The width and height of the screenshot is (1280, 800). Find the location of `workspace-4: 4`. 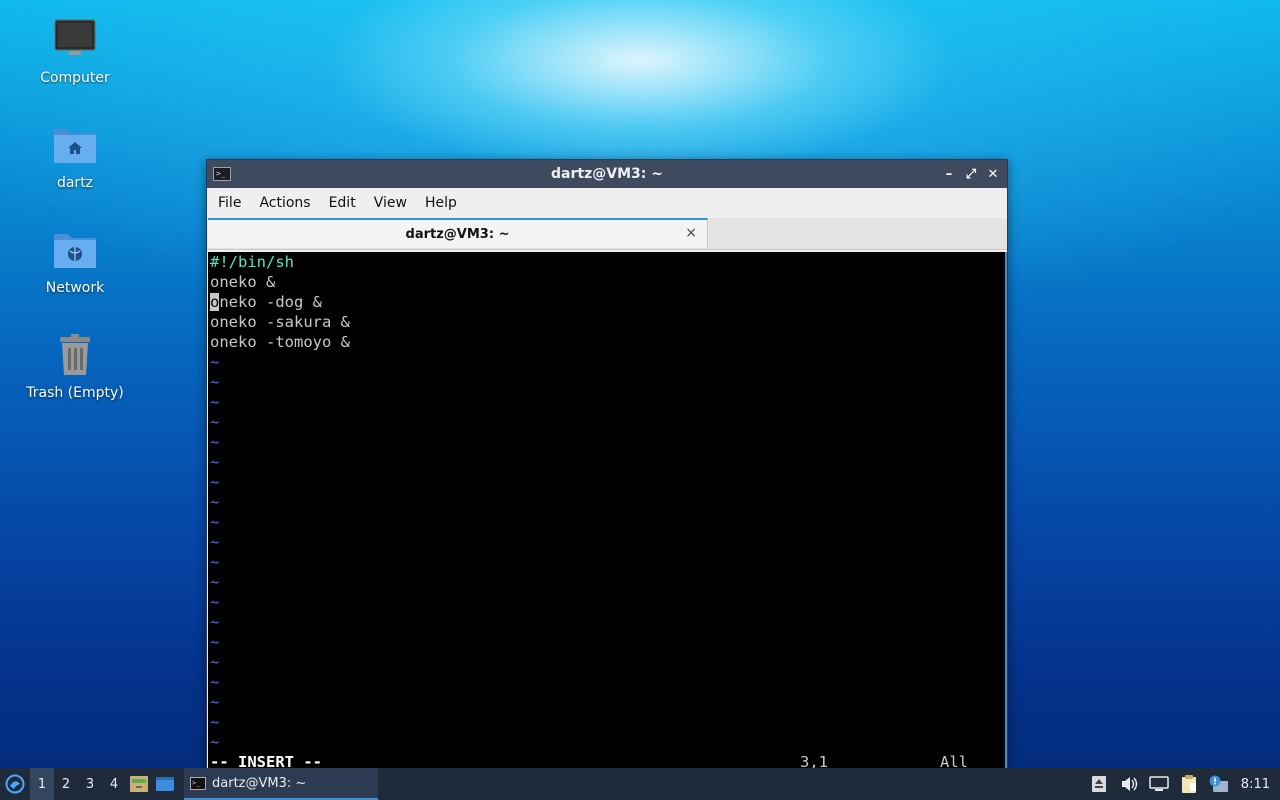

workspace-4: 4 is located at coordinates (114, 784).